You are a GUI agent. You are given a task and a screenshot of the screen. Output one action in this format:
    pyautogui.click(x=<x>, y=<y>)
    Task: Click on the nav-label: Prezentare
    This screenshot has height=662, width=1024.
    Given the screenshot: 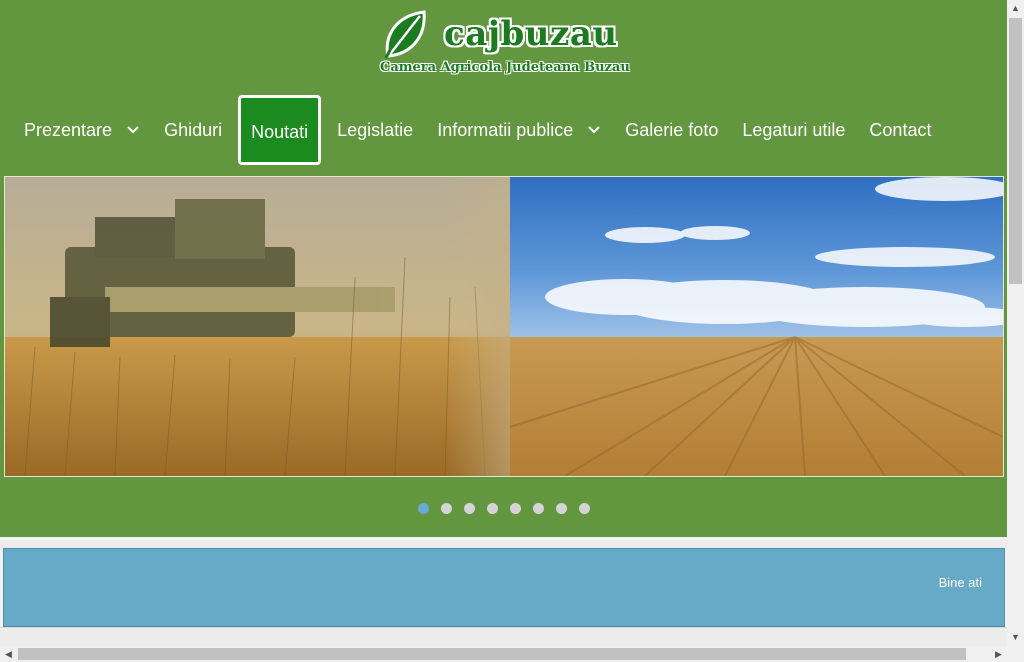 What is the action you would take?
    pyautogui.click(x=68, y=129)
    